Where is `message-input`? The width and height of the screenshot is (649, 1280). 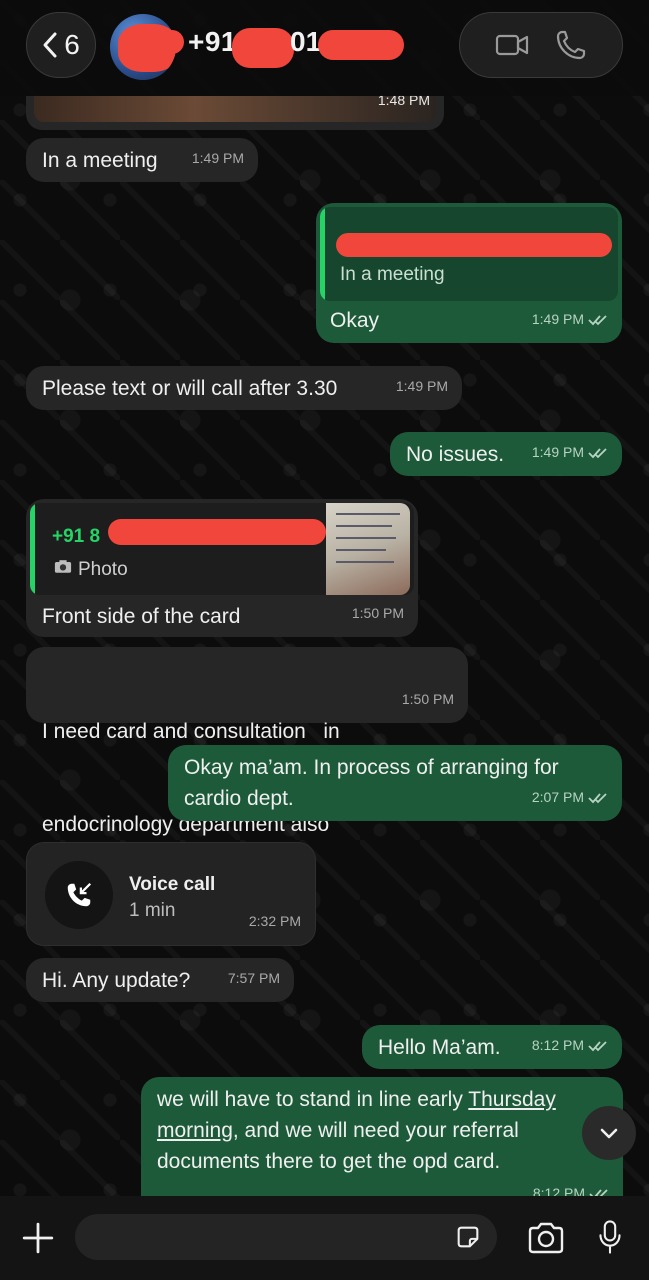 message-input is located at coordinates (286, 1237).